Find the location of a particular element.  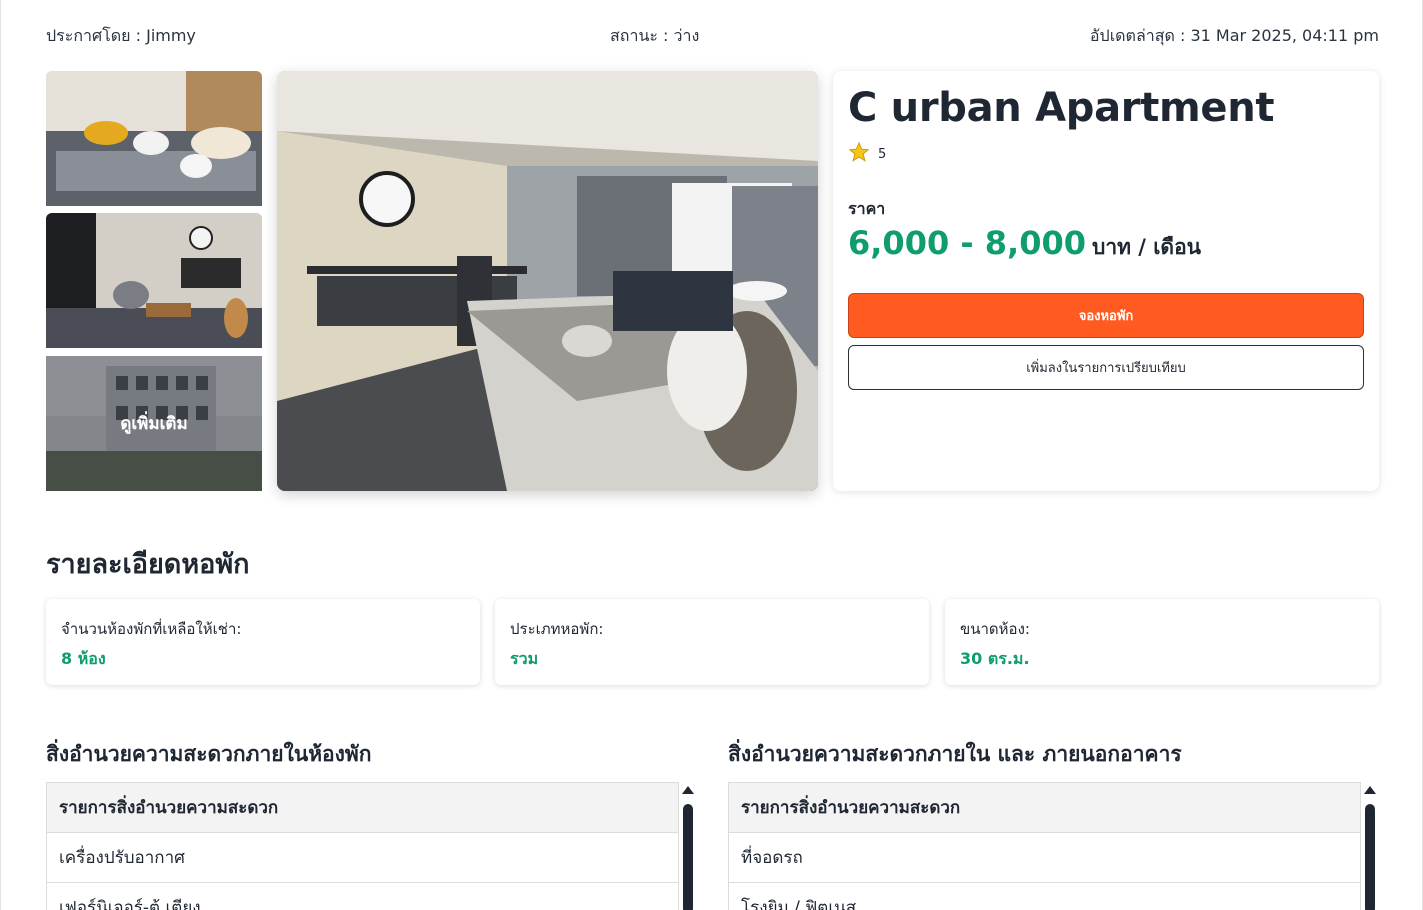

table-row: เฟอร์นิเจอร์-ตู้ เตียง is located at coordinates (362, 896).